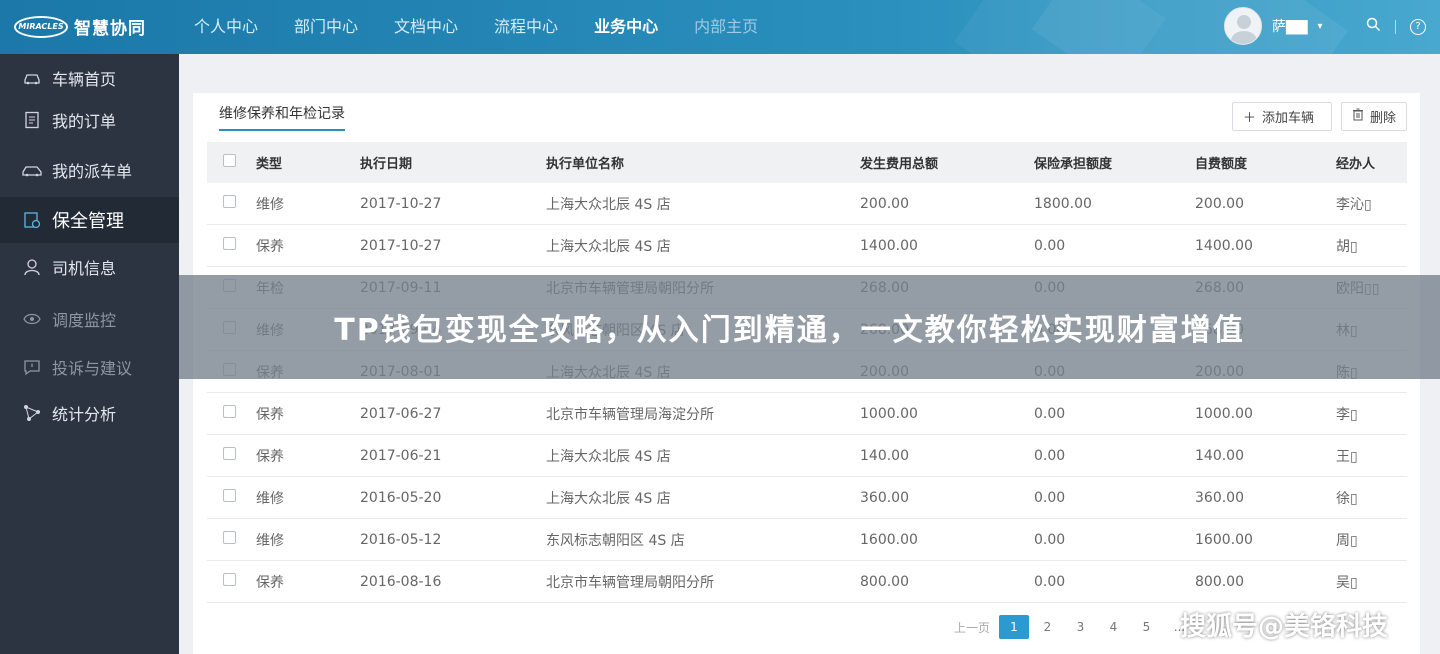 Image resolution: width=1440 pixels, height=654 pixels. I want to click on column-header: 自费额度, so click(1265, 162).